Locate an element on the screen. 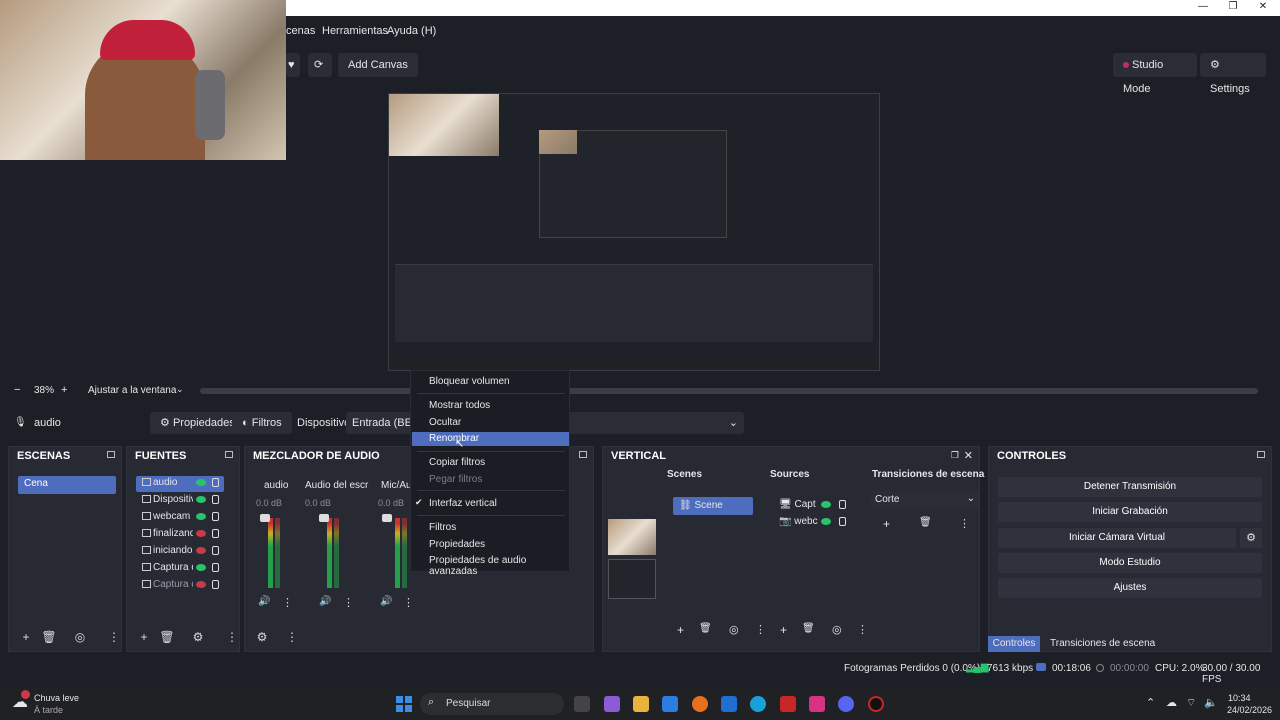 The image size is (1280, 720). refresh-icon: ⟳ is located at coordinates (320, 65).